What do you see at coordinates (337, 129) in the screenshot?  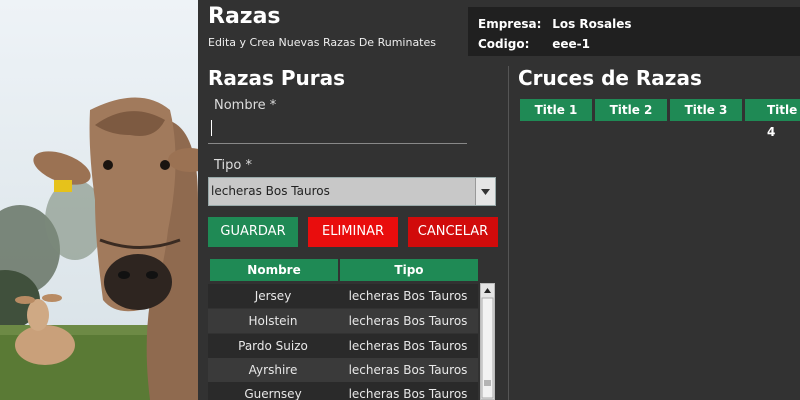 I see `nombre-input` at bounding box center [337, 129].